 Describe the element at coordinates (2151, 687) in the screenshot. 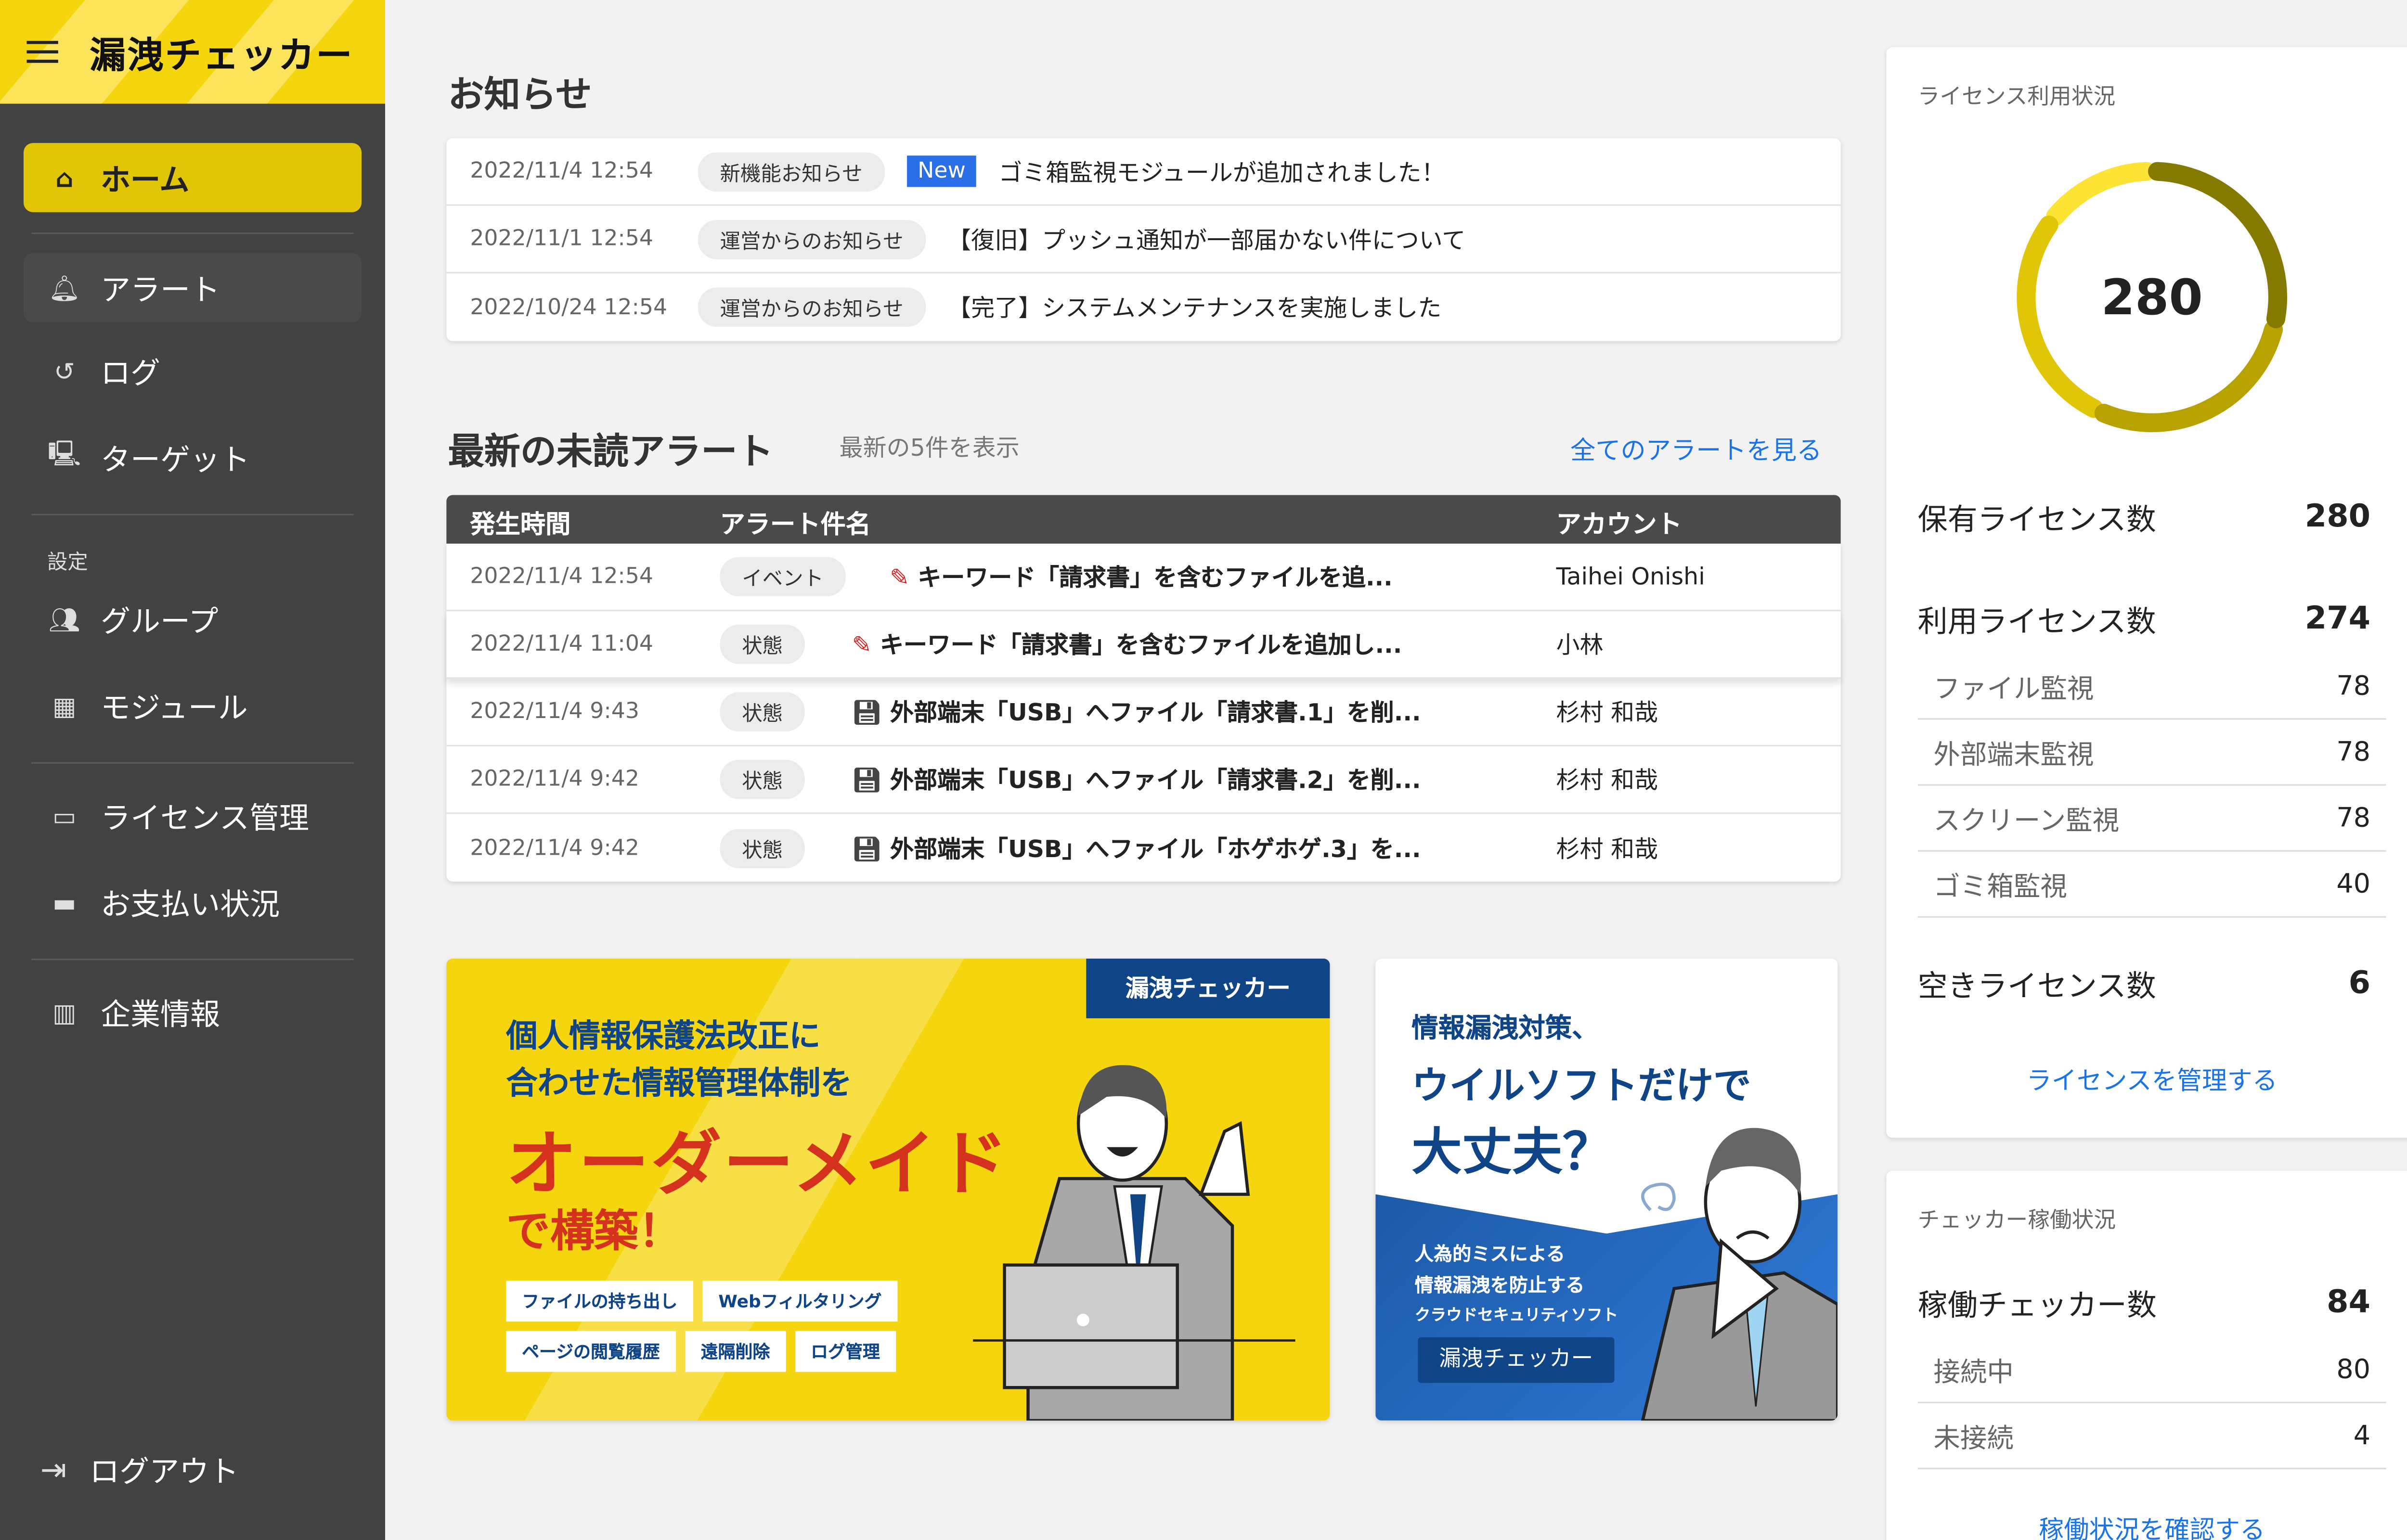

I see `module-license-row: ファイル監視 78` at that location.